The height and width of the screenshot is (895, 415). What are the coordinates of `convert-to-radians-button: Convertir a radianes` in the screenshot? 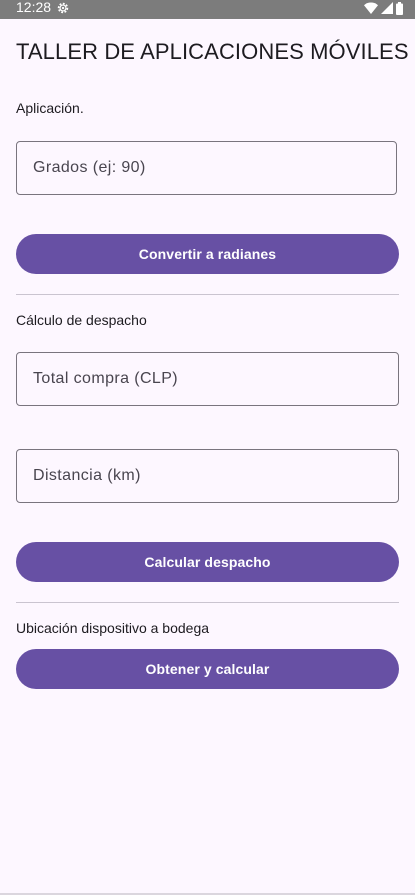 It's located at (207, 254).